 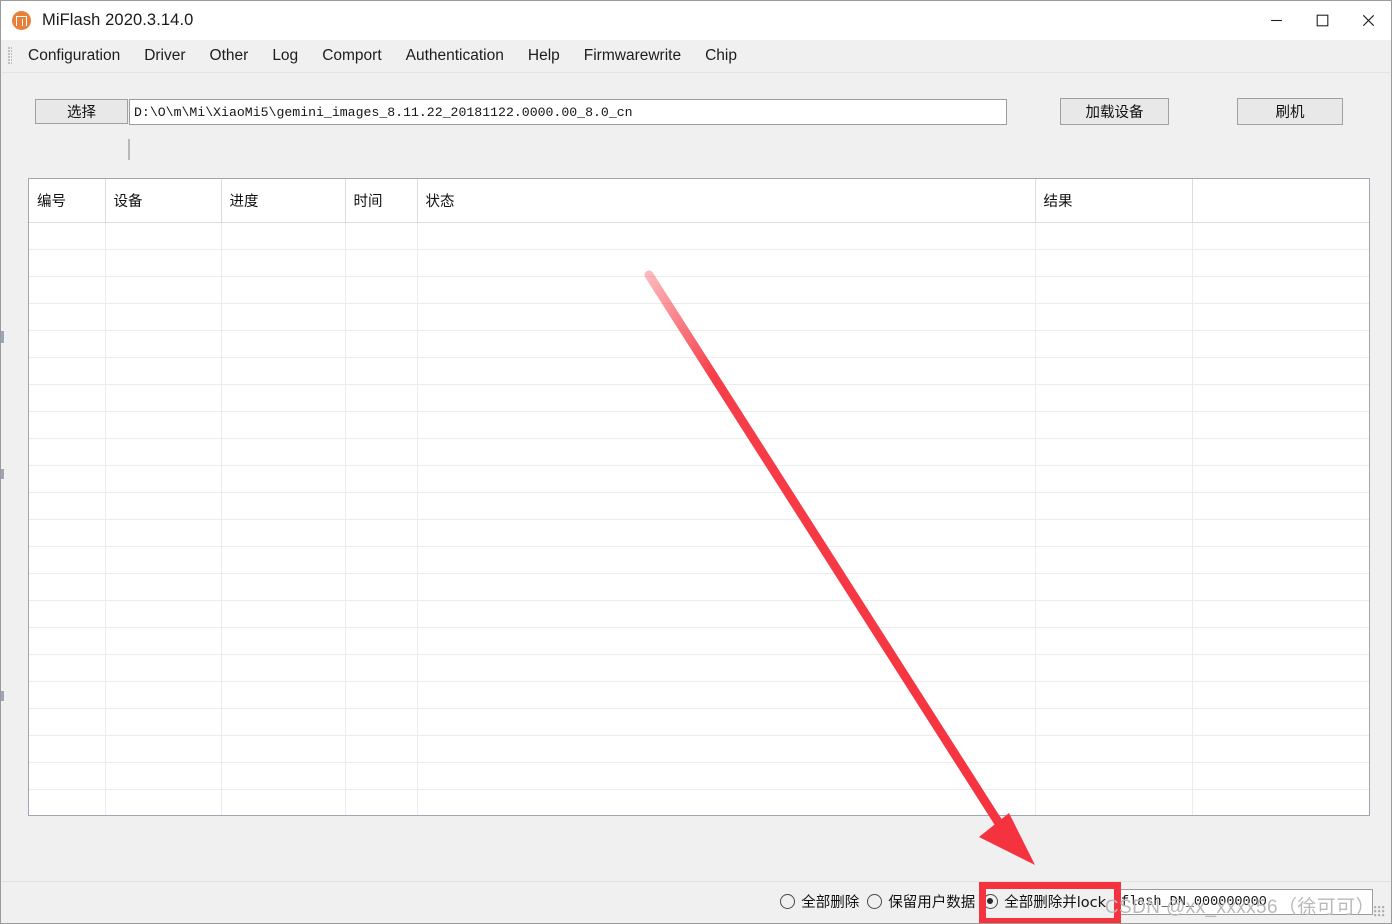 What do you see at coordinates (164, 56) in the screenshot?
I see `menu-item-driver: Driver` at bounding box center [164, 56].